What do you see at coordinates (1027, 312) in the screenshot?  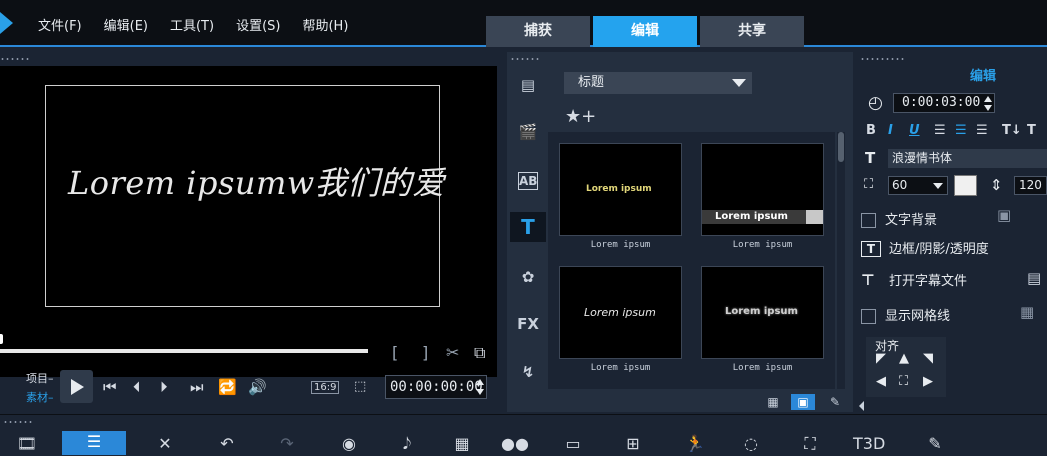 I see `grid-settings-icon: ▦` at bounding box center [1027, 312].